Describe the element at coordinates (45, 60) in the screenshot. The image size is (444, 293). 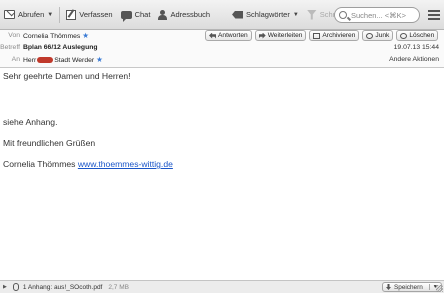
I see `redaction-mark` at that location.